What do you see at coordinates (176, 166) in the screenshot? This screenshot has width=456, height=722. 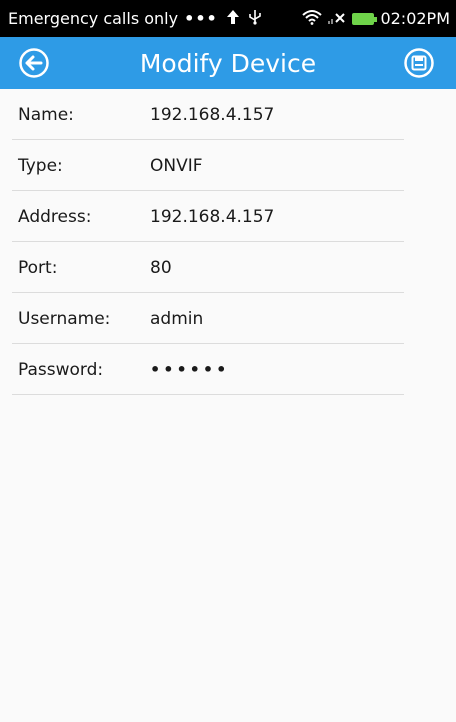 I see `type-input: ONVIF` at bounding box center [176, 166].